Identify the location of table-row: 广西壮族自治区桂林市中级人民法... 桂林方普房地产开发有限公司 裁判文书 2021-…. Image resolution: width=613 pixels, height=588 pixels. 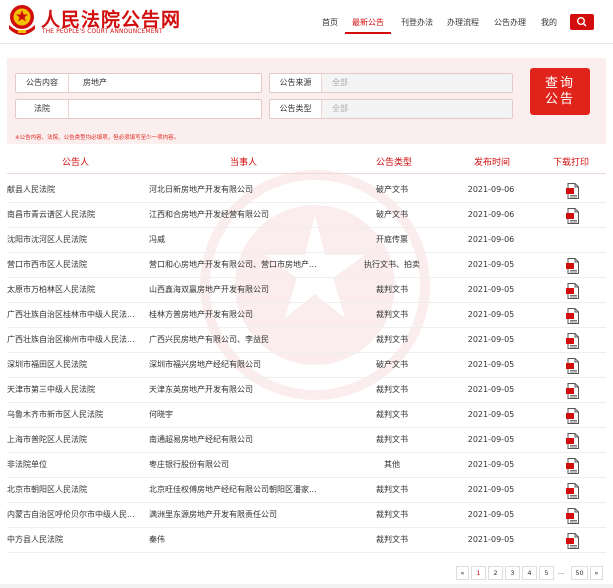
(306, 315).